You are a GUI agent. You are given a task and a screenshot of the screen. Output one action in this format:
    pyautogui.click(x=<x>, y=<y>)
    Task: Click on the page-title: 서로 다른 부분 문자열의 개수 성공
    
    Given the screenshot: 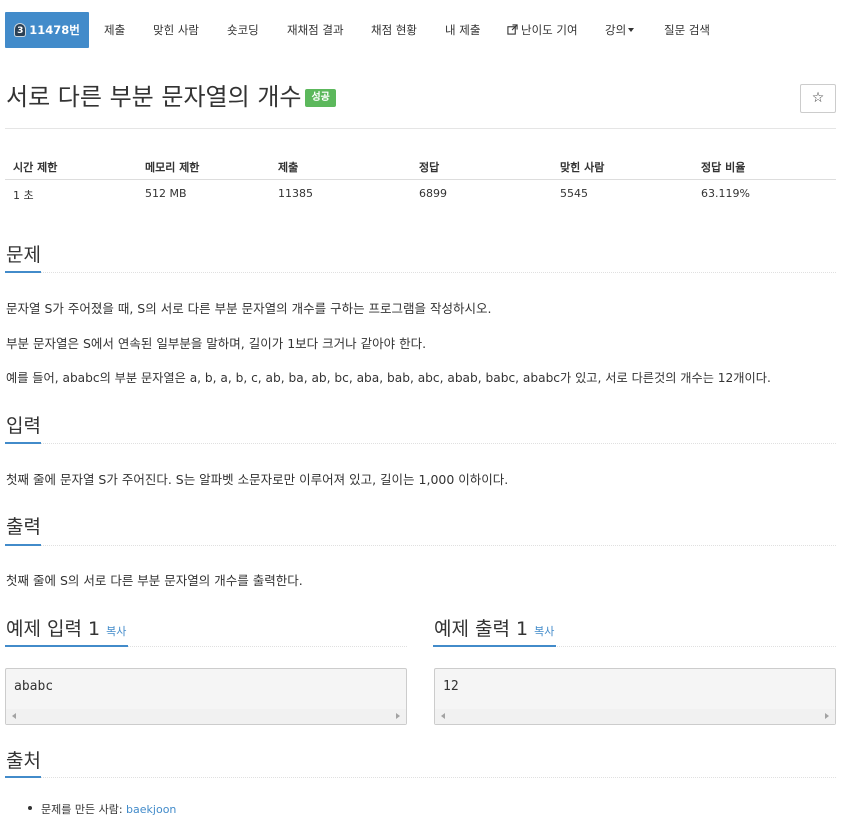 What is the action you would take?
    pyautogui.click(x=171, y=97)
    